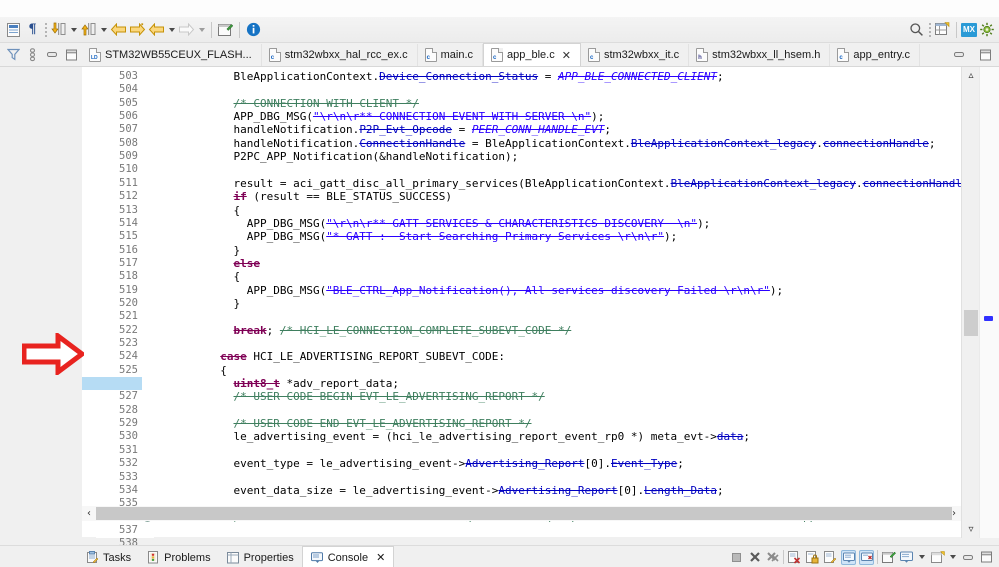 Image resolution: width=999 pixels, height=567 pixels. Describe the element at coordinates (772, 557) in the screenshot. I see `remove-all-terminated-icon` at that location.